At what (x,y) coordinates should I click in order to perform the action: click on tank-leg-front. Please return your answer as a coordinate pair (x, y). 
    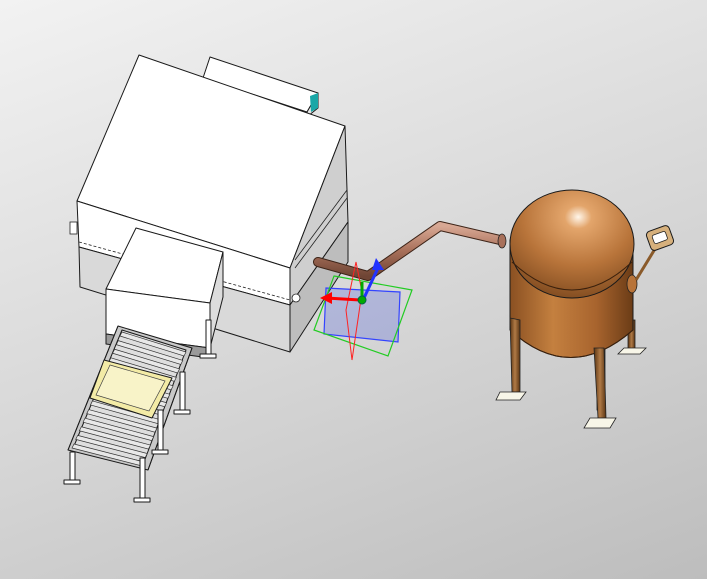
    Looking at the image, I should click on (600, 383).